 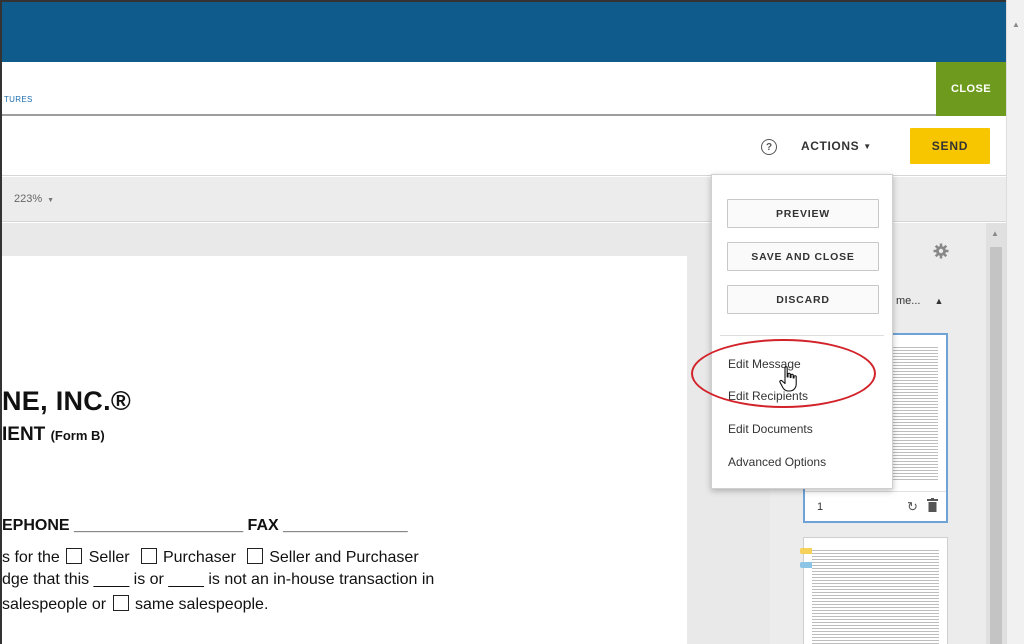 What do you see at coordinates (24, 434) in the screenshot?
I see `doc-form-title-main: IENT` at bounding box center [24, 434].